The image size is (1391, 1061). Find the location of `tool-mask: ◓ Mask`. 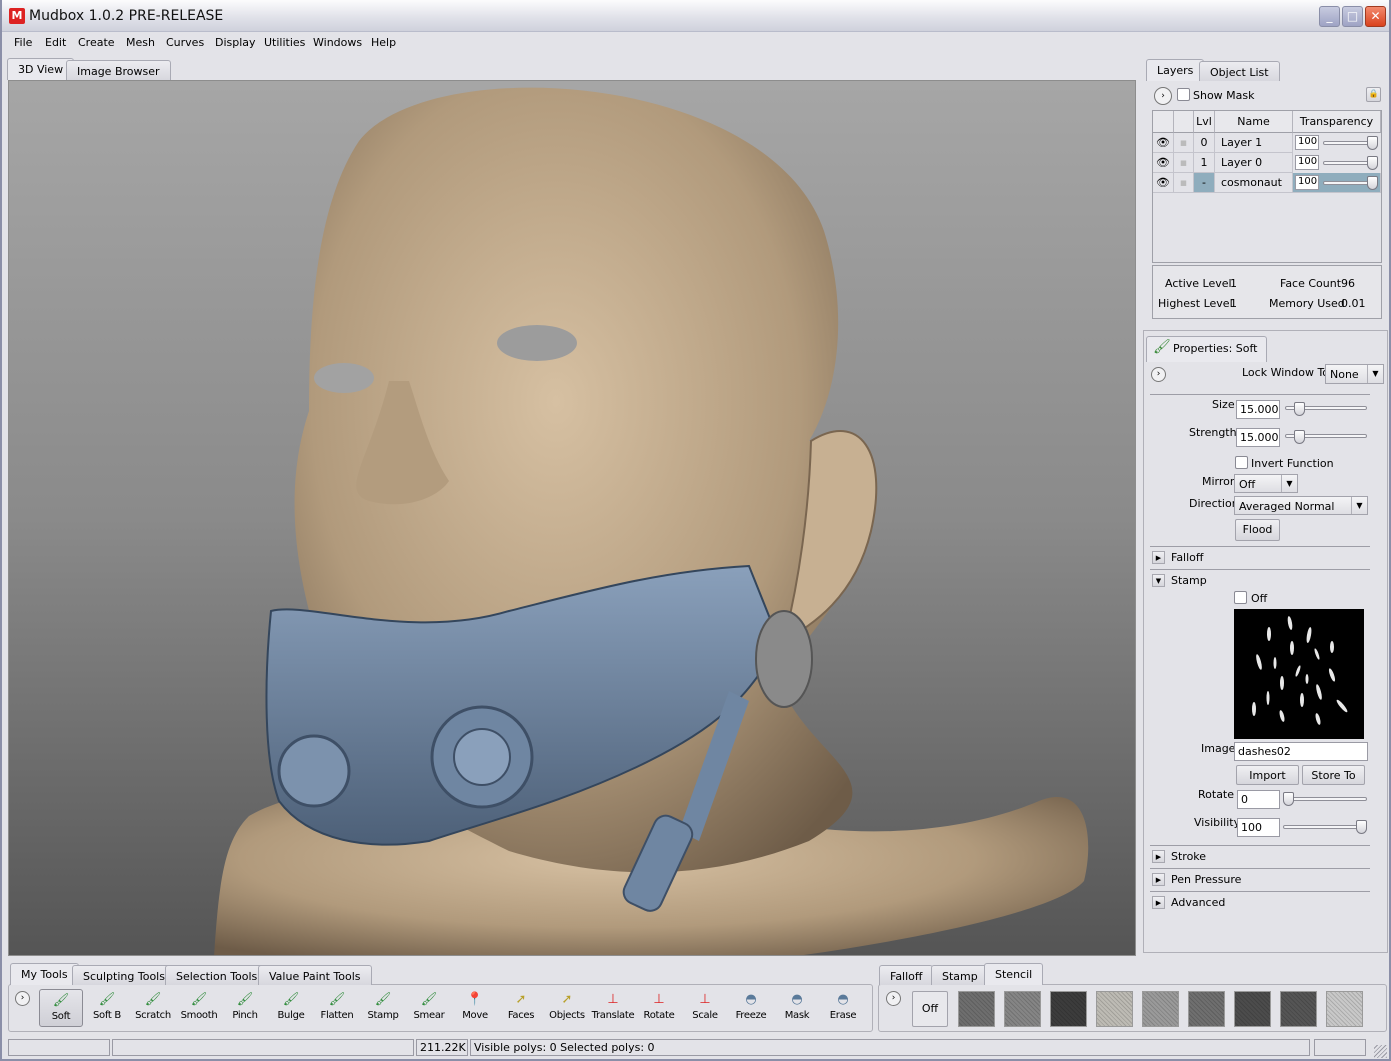

tool-mask: ◓ Mask is located at coordinates (797, 1008).